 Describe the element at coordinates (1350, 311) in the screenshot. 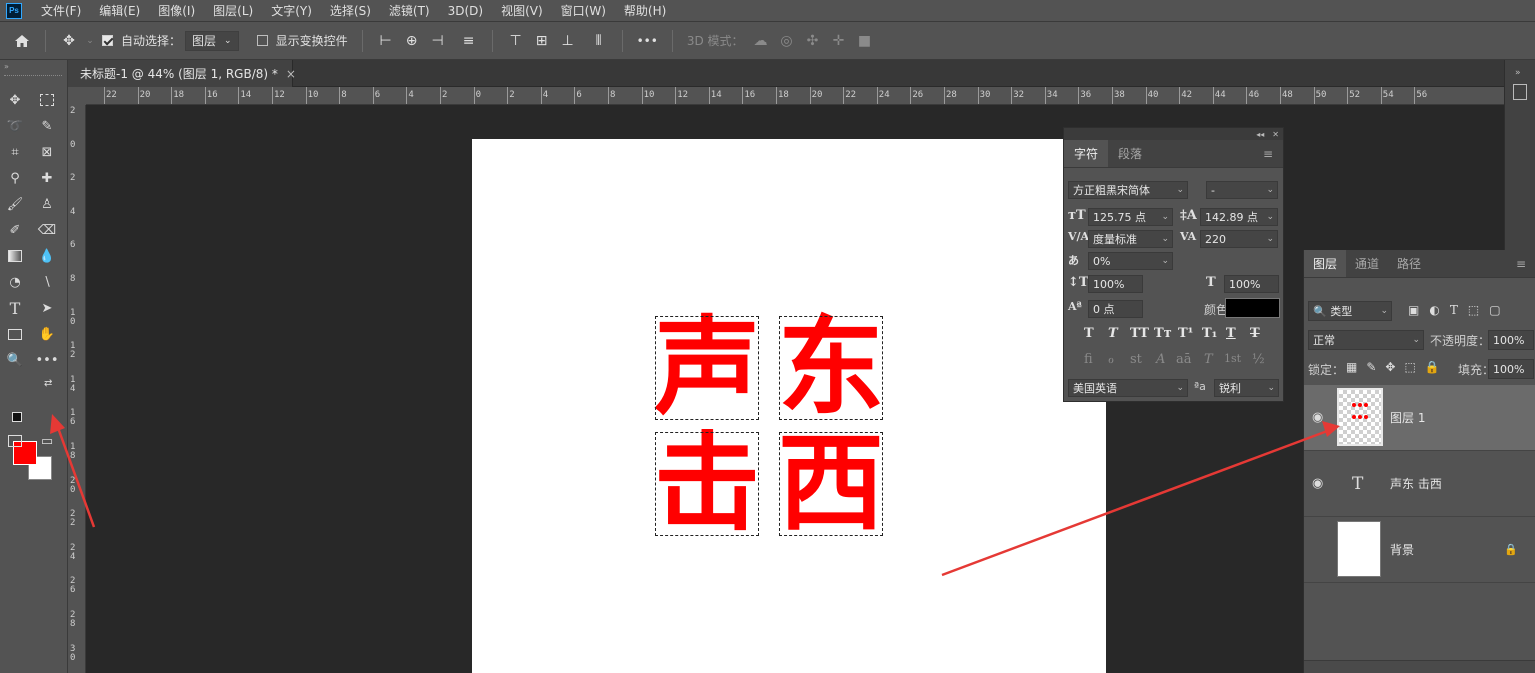

I see `layer-filter-select: 🔍 类型 ⌄` at that location.